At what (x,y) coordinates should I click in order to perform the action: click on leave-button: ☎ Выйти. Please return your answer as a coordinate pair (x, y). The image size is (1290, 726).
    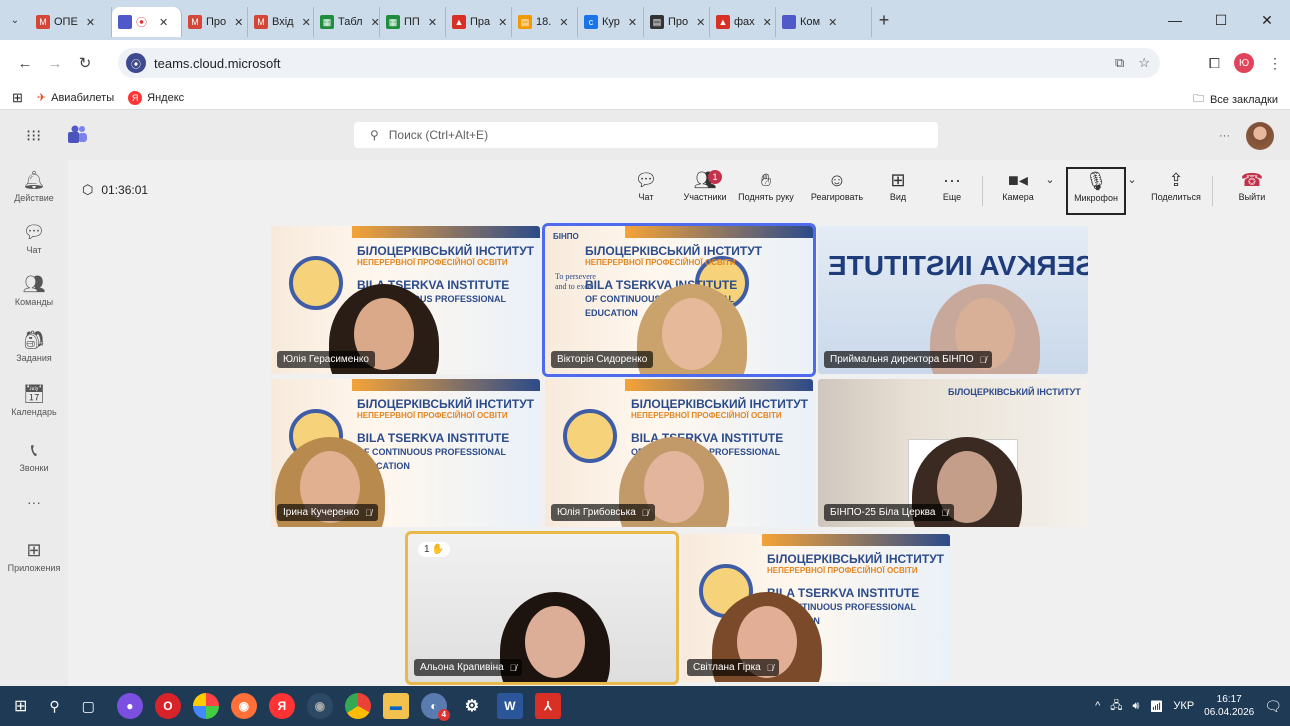
    Looking at the image, I should click on (1252, 185).